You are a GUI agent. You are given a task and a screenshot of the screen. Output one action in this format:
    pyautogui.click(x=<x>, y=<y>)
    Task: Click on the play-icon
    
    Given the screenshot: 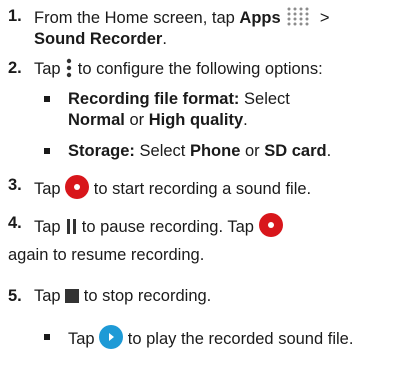 What is the action you would take?
    pyautogui.click(x=111, y=337)
    